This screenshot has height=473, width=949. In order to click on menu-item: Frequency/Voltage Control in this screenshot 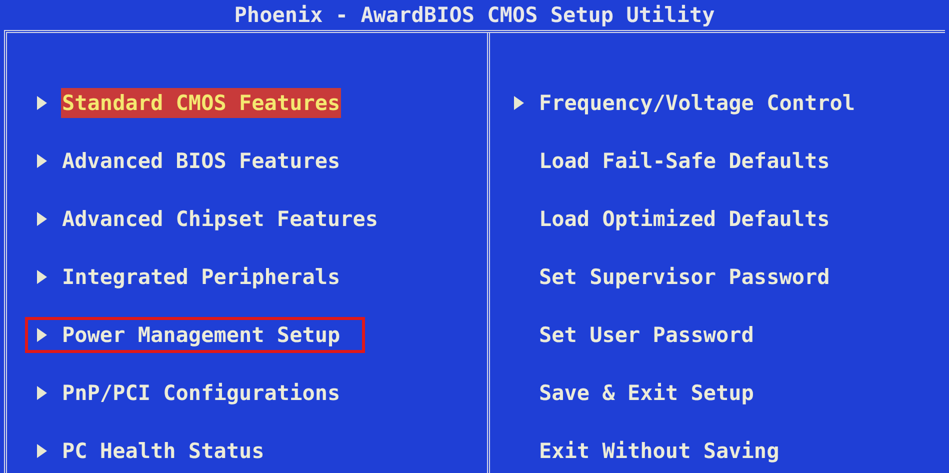, I will do `click(697, 103)`.